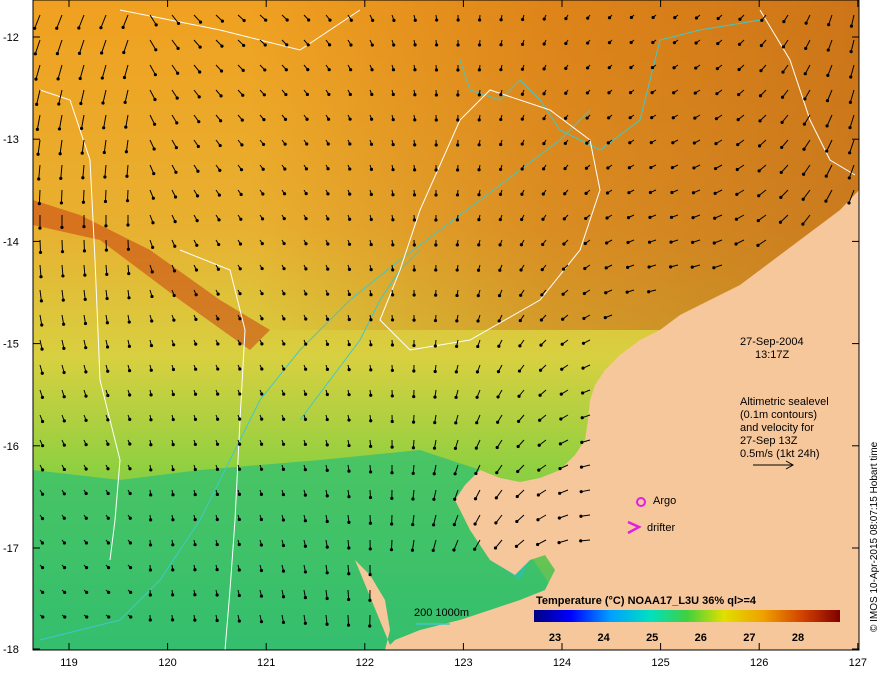  Describe the element at coordinates (652, 638) in the screenshot. I see `colorbar-tick-label: 25` at that location.